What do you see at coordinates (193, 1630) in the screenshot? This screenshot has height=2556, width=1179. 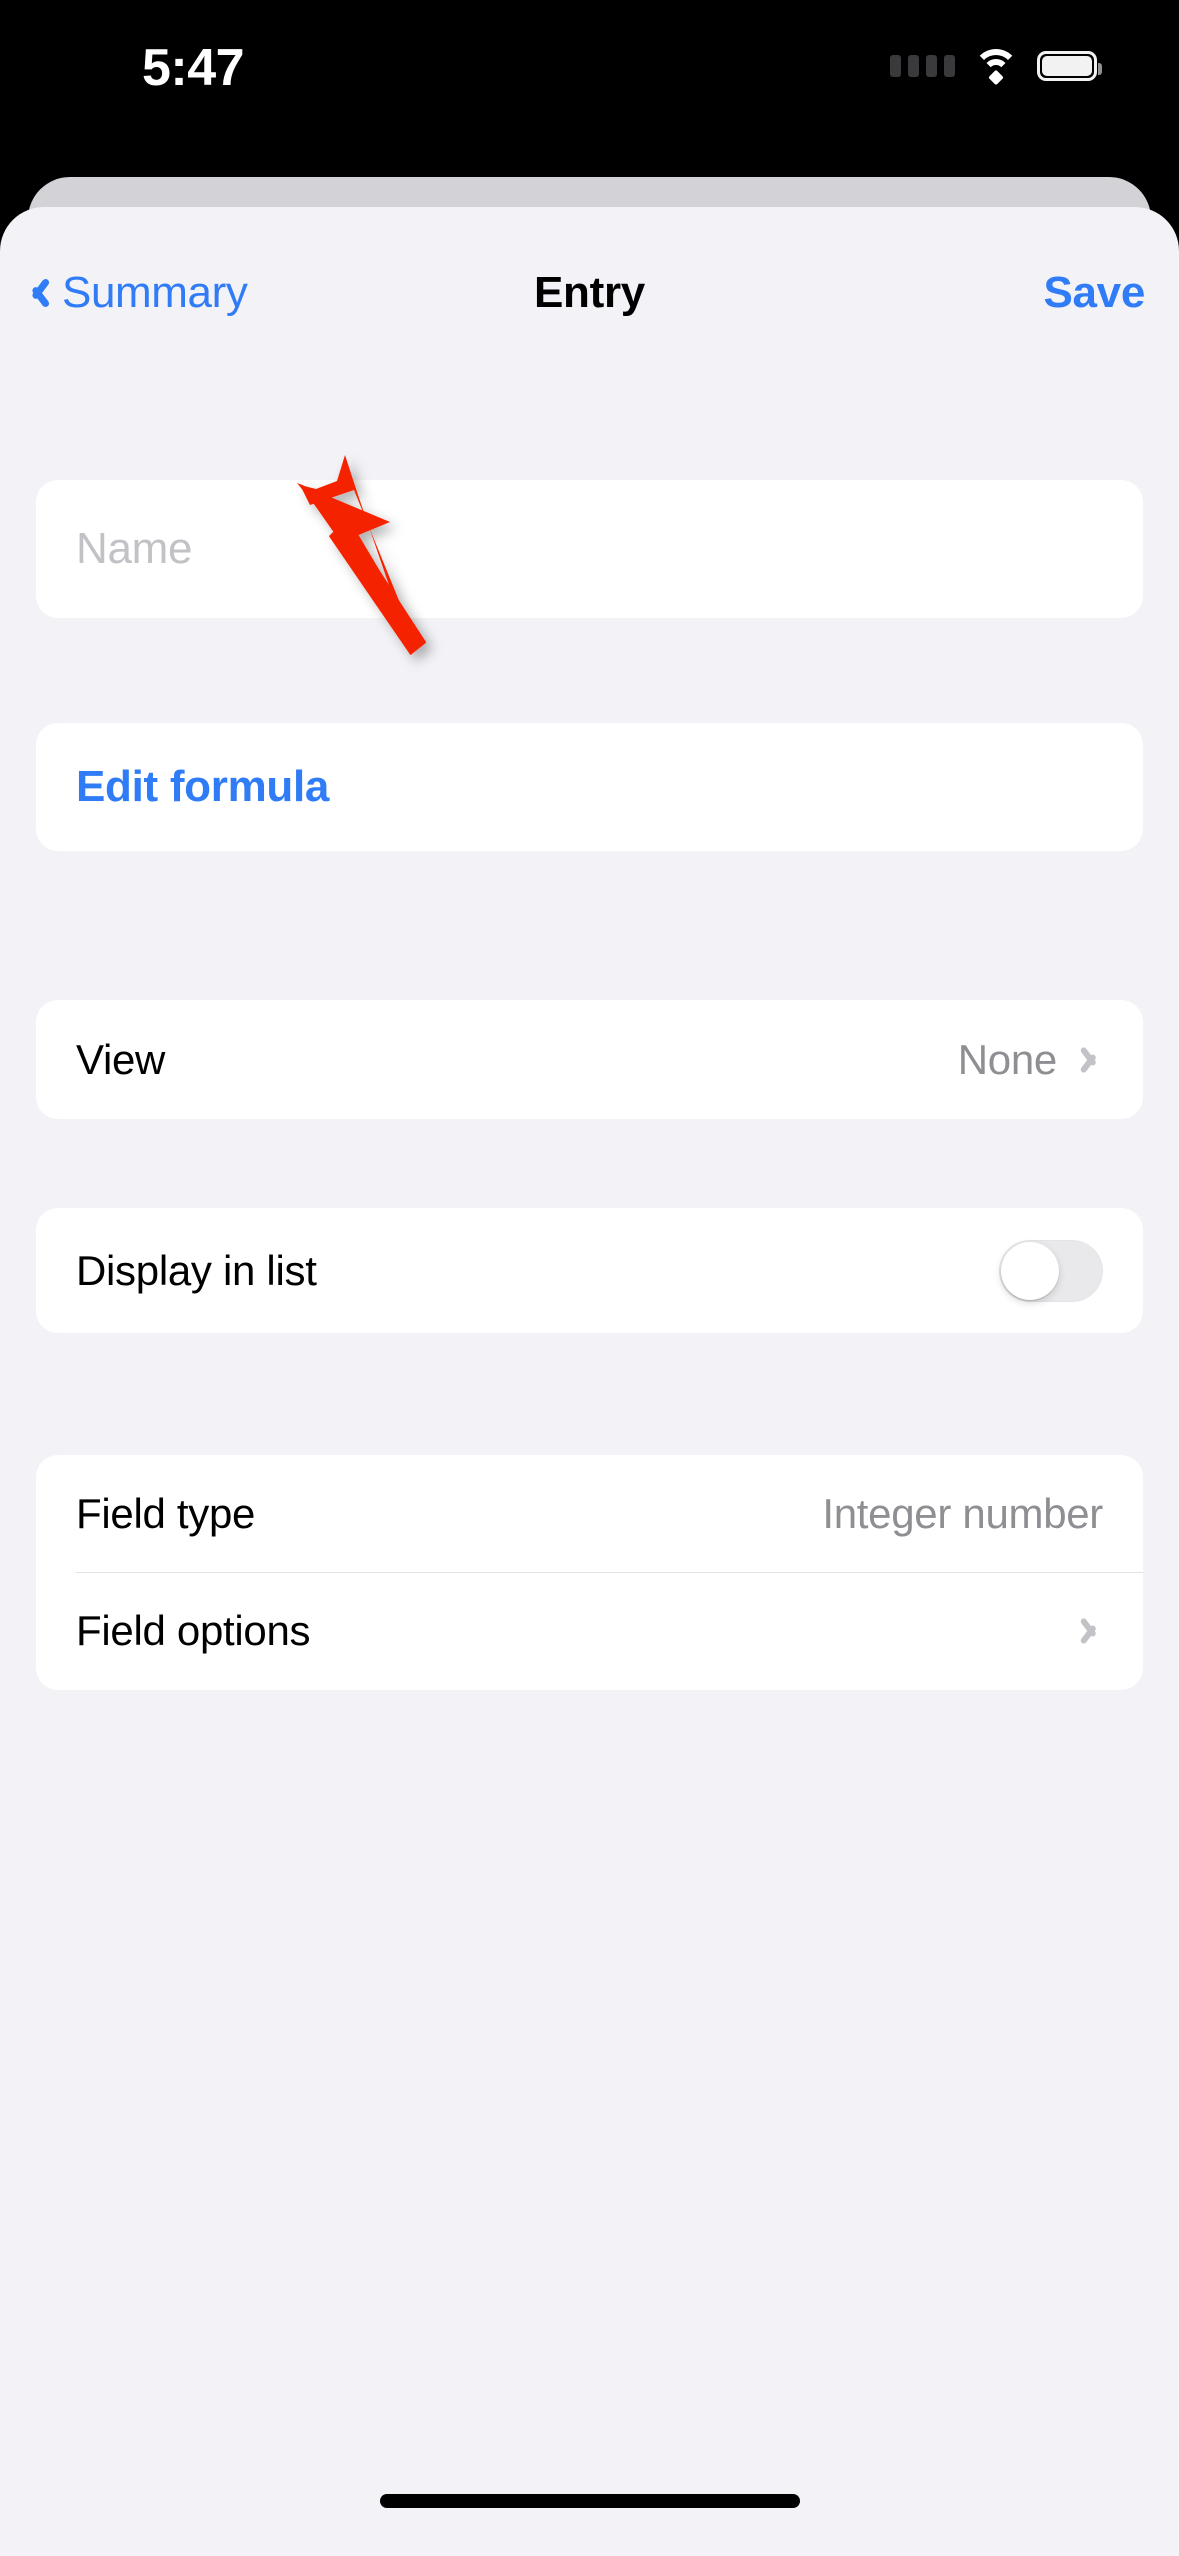 I see `field-options-label: Field options` at bounding box center [193, 1630].